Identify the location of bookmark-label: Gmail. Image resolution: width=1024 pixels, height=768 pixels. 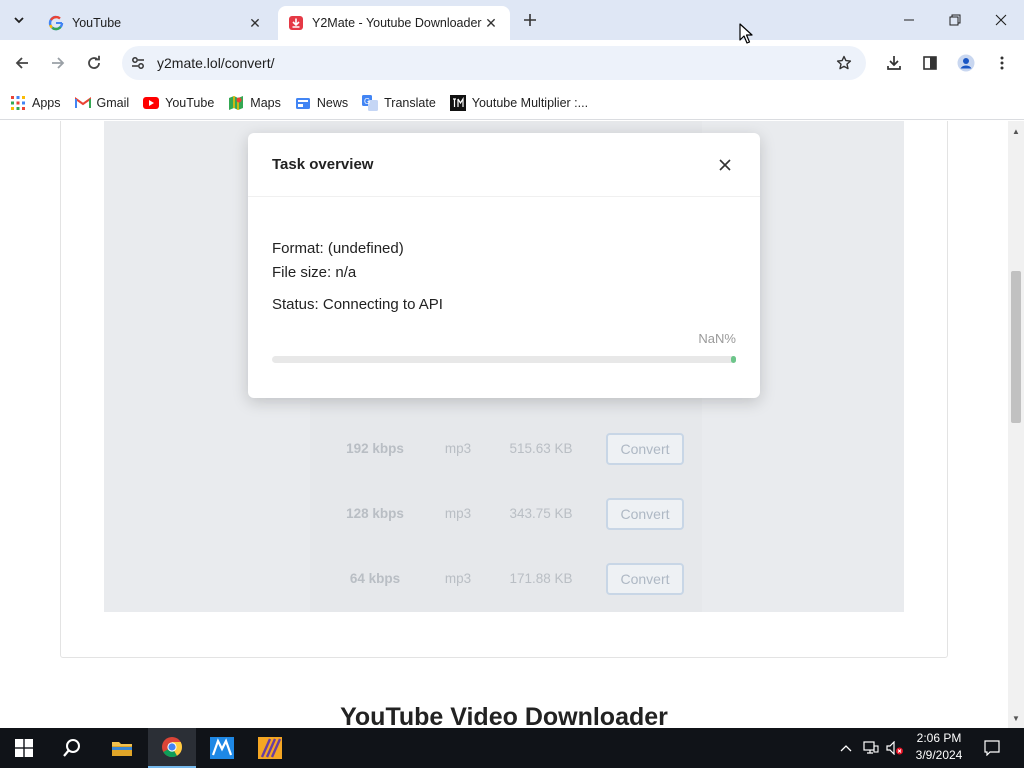
(113, 102).